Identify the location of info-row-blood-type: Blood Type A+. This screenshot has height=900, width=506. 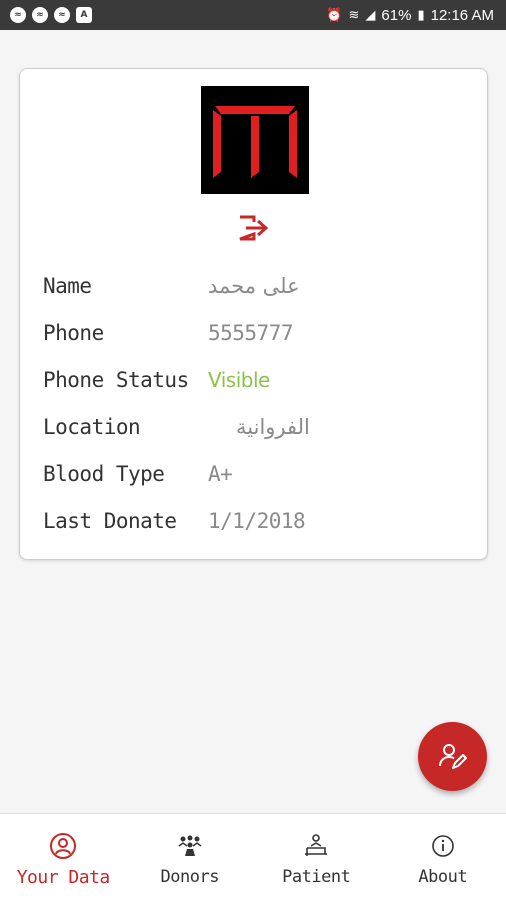
(138, 474).